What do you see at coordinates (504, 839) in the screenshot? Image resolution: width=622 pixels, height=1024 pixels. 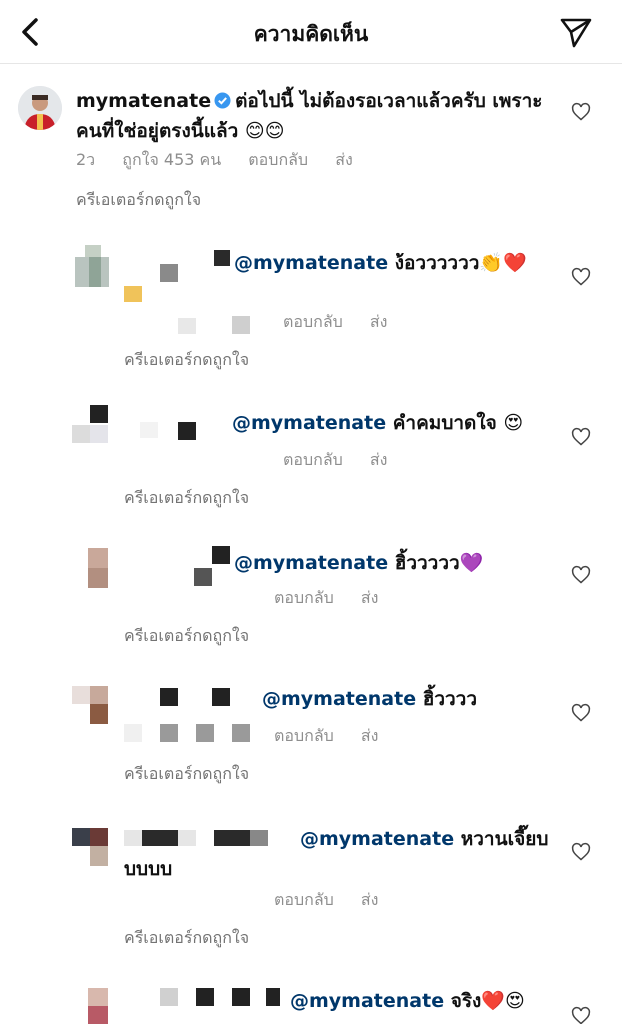 I see `comment-body: หวานเจี๊ยบ` at bounding box center [504, 839].